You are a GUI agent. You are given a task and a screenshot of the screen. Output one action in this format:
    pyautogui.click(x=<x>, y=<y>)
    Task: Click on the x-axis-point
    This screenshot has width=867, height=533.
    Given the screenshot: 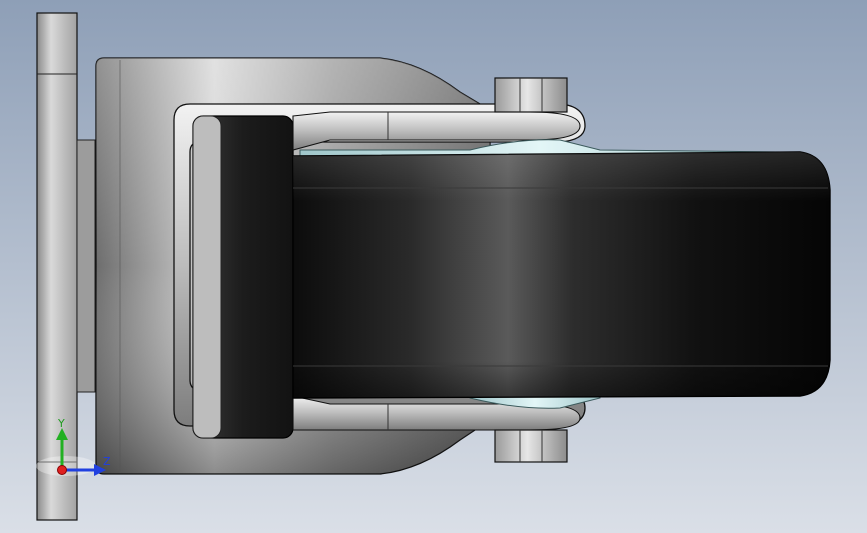 What is the action you would take?
    pyautogui.click(x=62, y=470)
    